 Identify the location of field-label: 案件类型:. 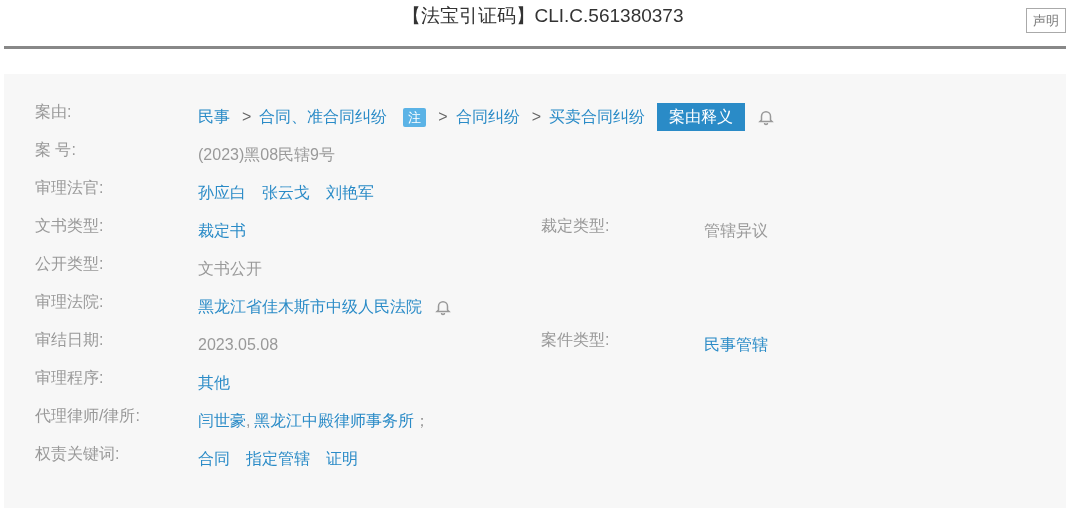
(576, 340).